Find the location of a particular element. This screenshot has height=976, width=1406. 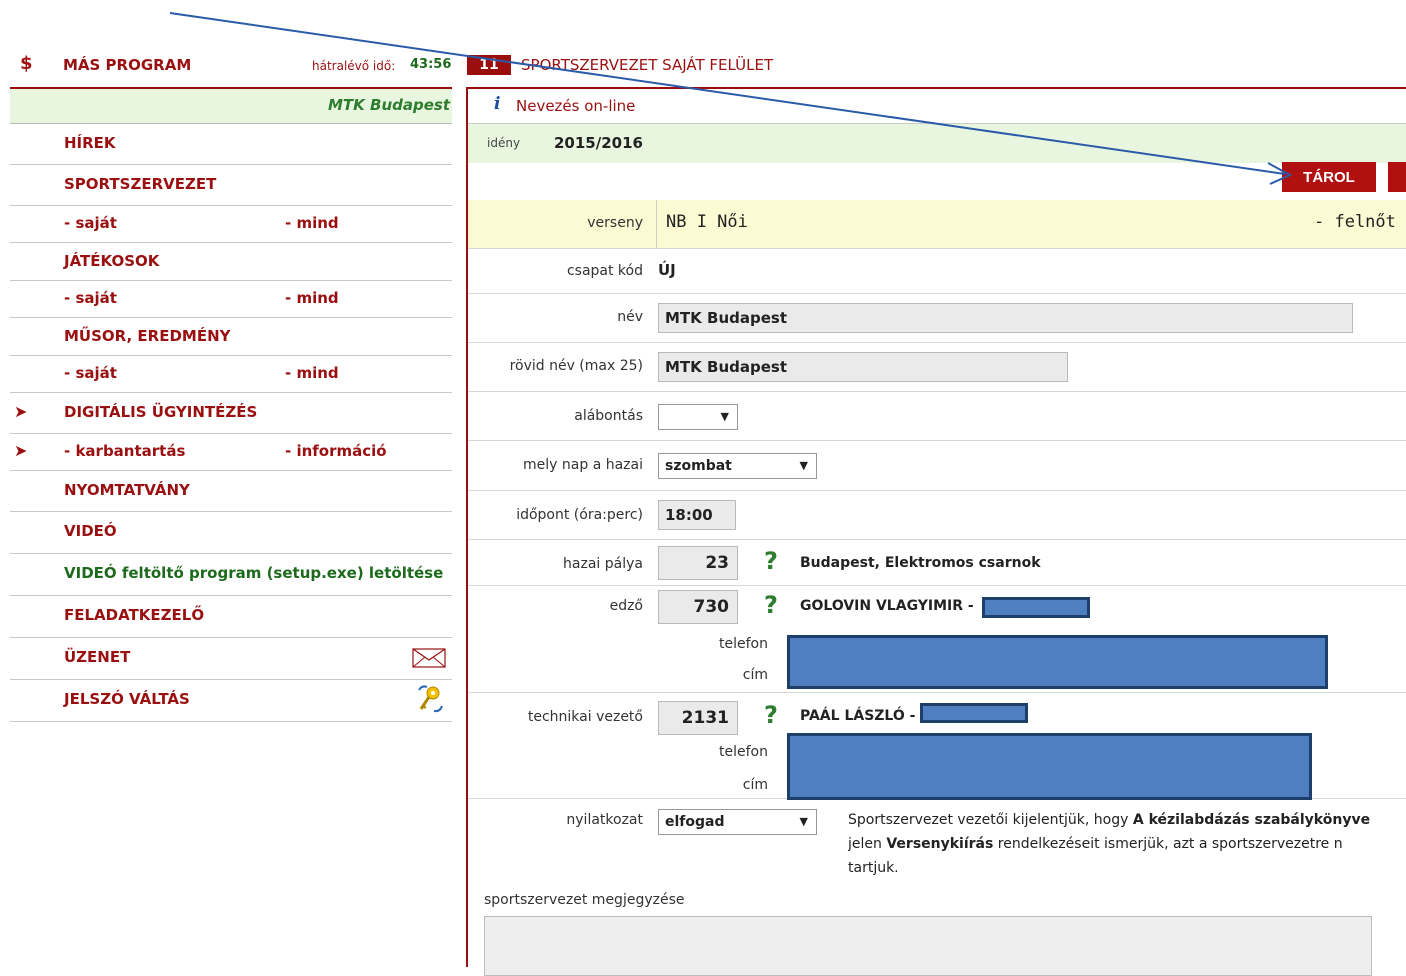

team-code-row: csapat kód ÚJ is located at coordinates (937, 271).